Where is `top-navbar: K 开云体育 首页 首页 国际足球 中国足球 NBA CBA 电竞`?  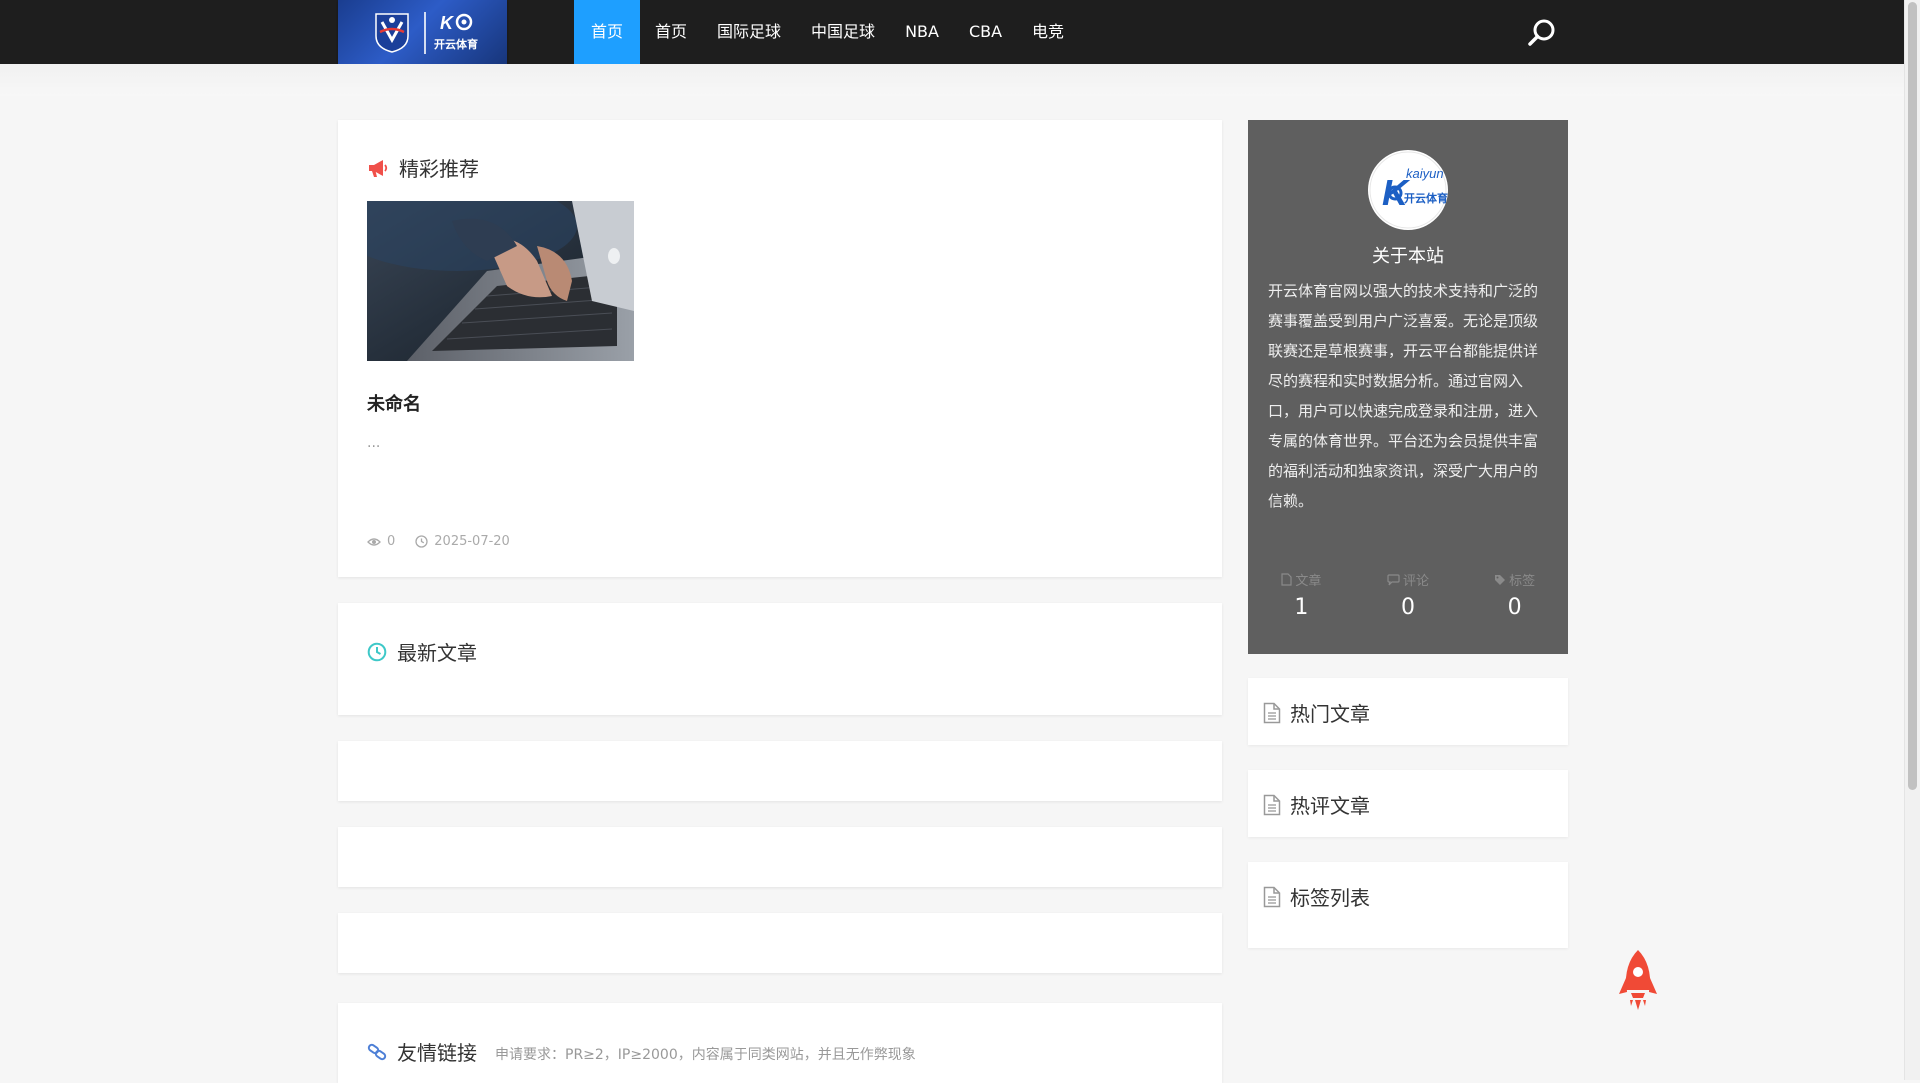
top-navbar: K 开云体育 首页 首页 国际足球 中国足球 NBA CBA 电竞 is located at coordinates (952, 33).